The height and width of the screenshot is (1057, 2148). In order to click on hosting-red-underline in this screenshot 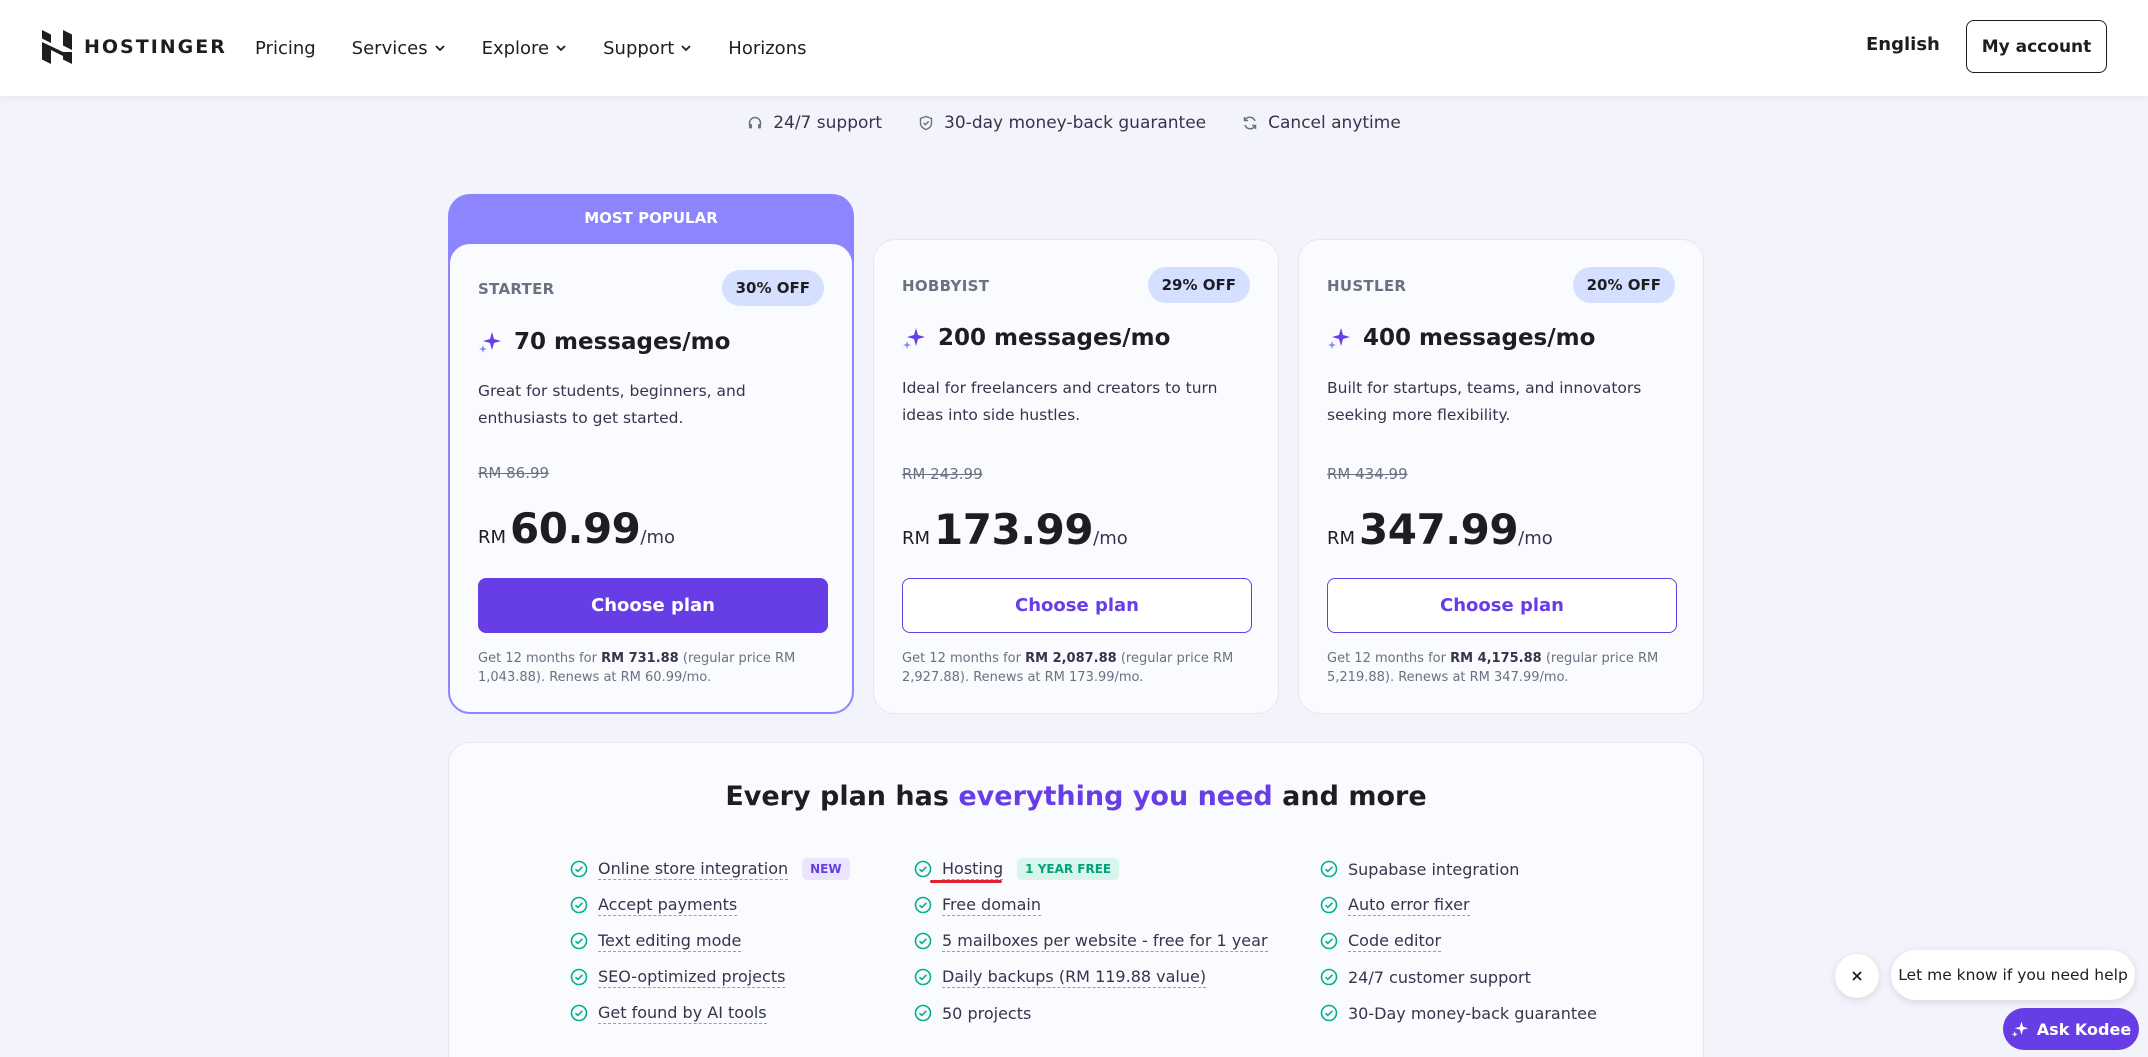, I will do `click(966, 881)`.